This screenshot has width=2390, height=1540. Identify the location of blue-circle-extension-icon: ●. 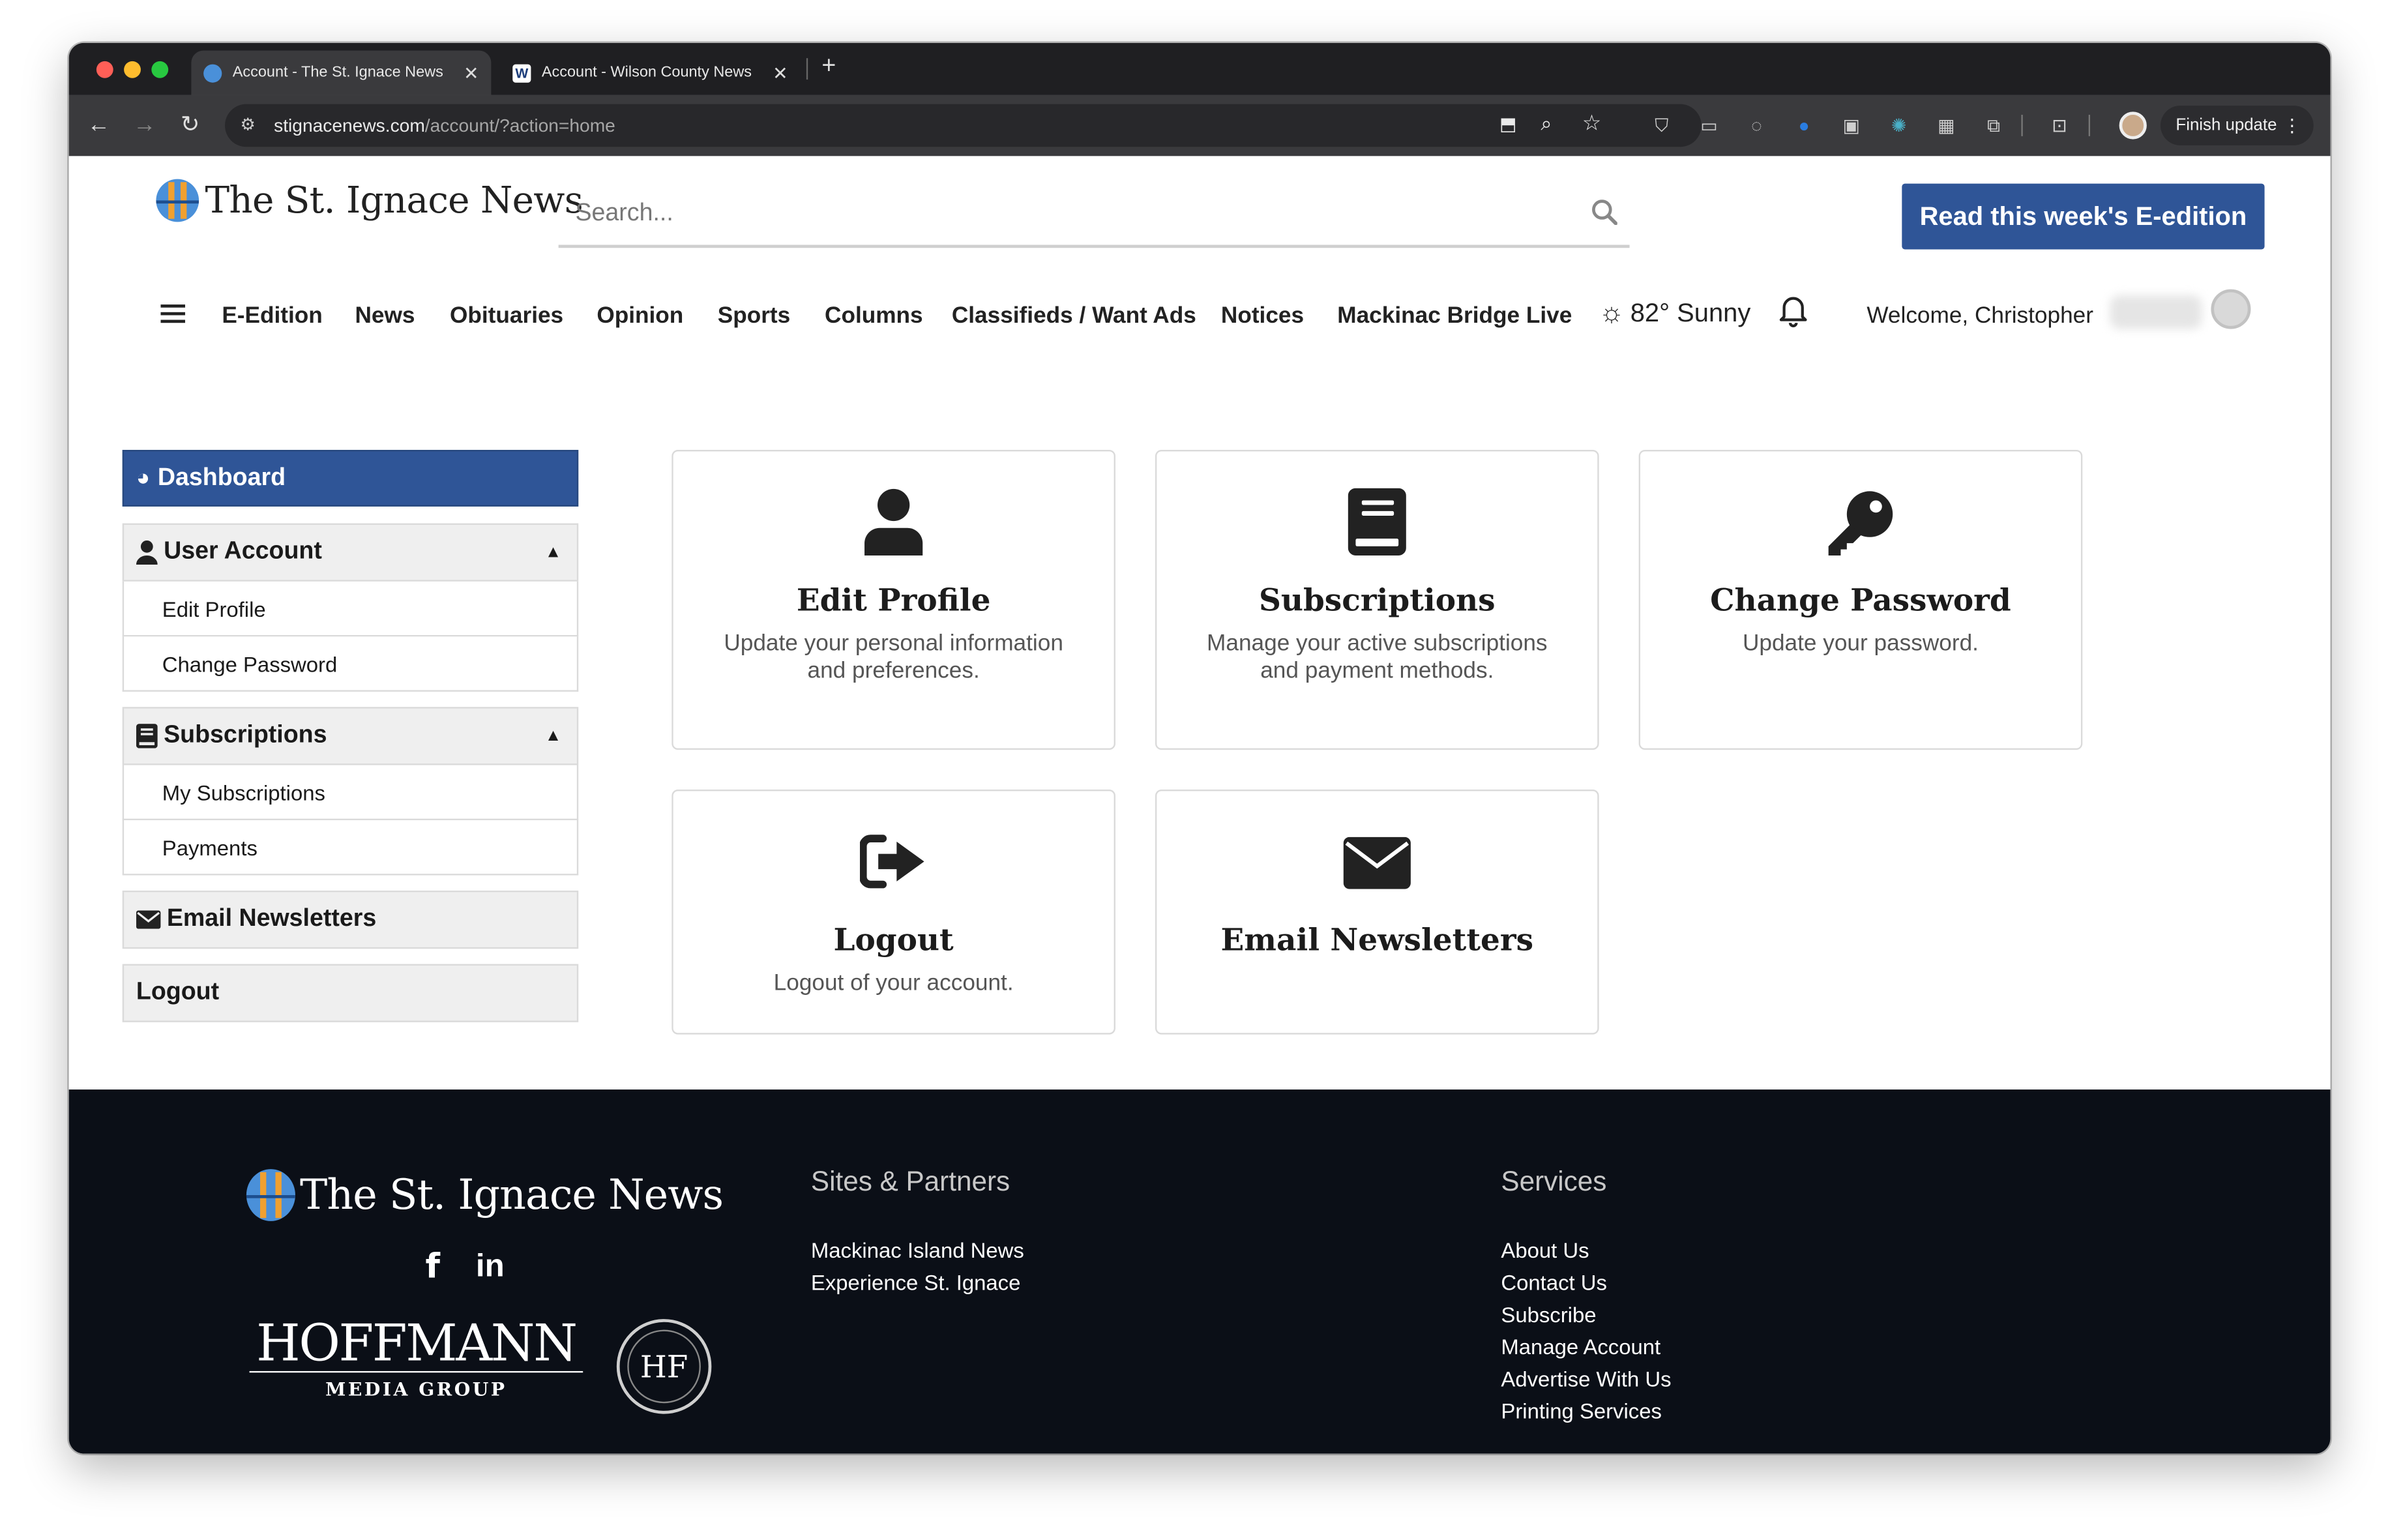
(1804, 125).